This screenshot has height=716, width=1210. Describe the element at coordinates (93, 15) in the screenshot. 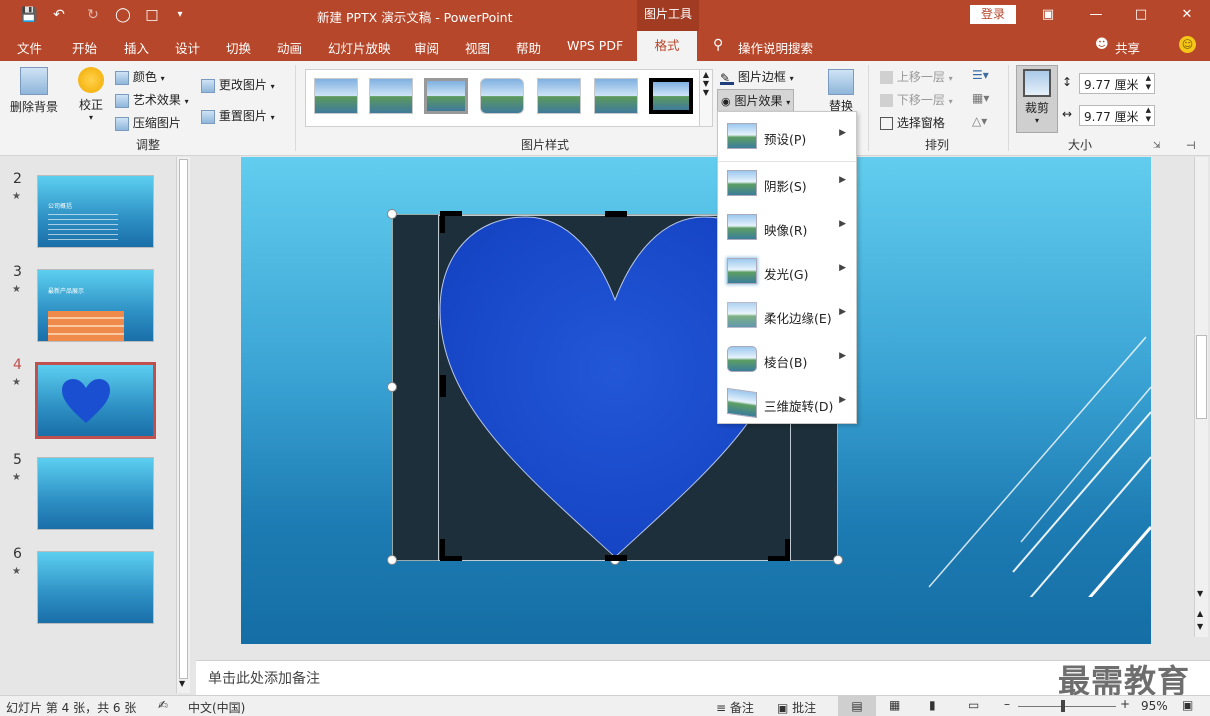

I see `redo-icon: ↻` at that location.